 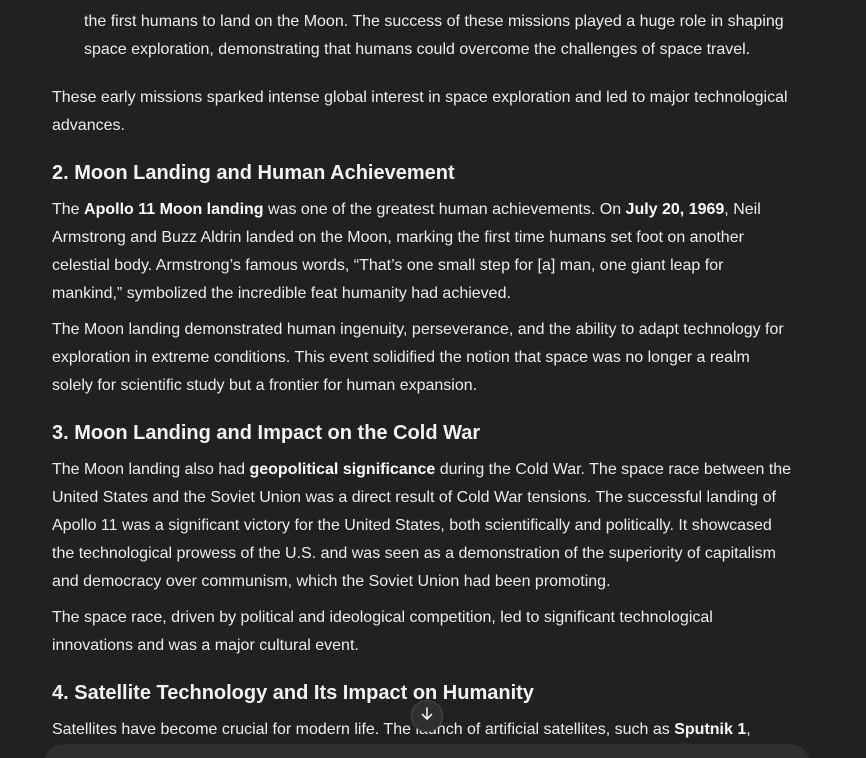 I want to click on arrow-down-icon, so click(x=427, y=716).